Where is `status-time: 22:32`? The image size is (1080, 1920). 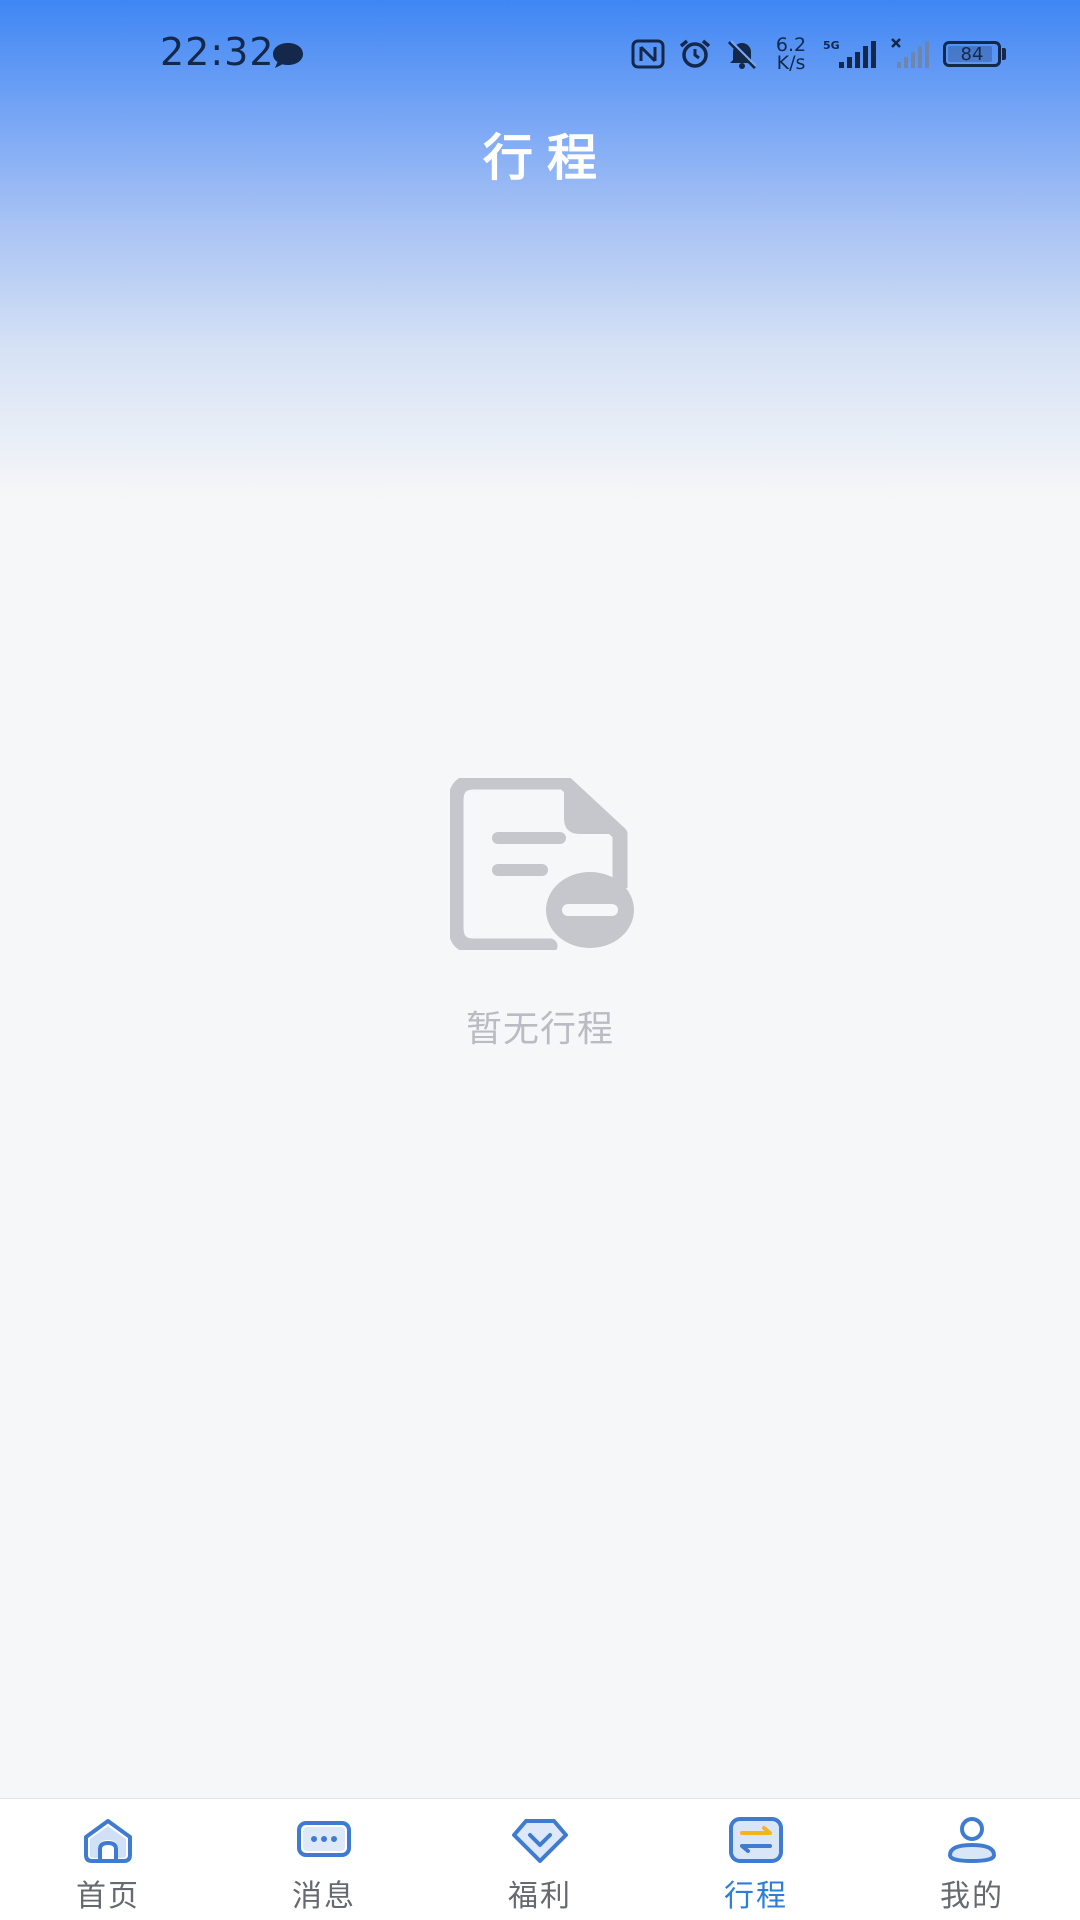 status-time: 22:32 is located at coordinates (217, 52).